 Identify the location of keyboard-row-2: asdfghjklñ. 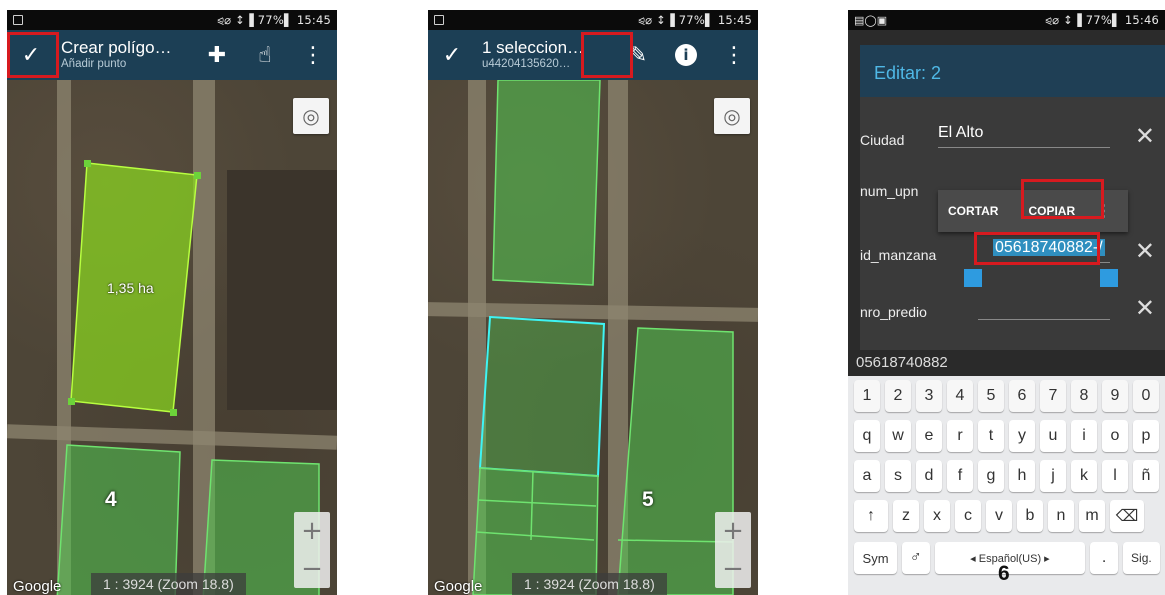
(1009, 479).